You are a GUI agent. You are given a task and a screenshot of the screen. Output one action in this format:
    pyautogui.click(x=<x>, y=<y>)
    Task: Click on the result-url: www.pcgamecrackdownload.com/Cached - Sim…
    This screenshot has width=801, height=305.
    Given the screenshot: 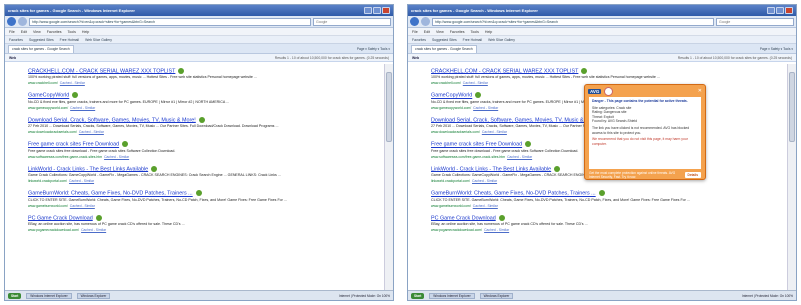 What is the action you would take?
    pyautogui.click(x=67, y=229)
    